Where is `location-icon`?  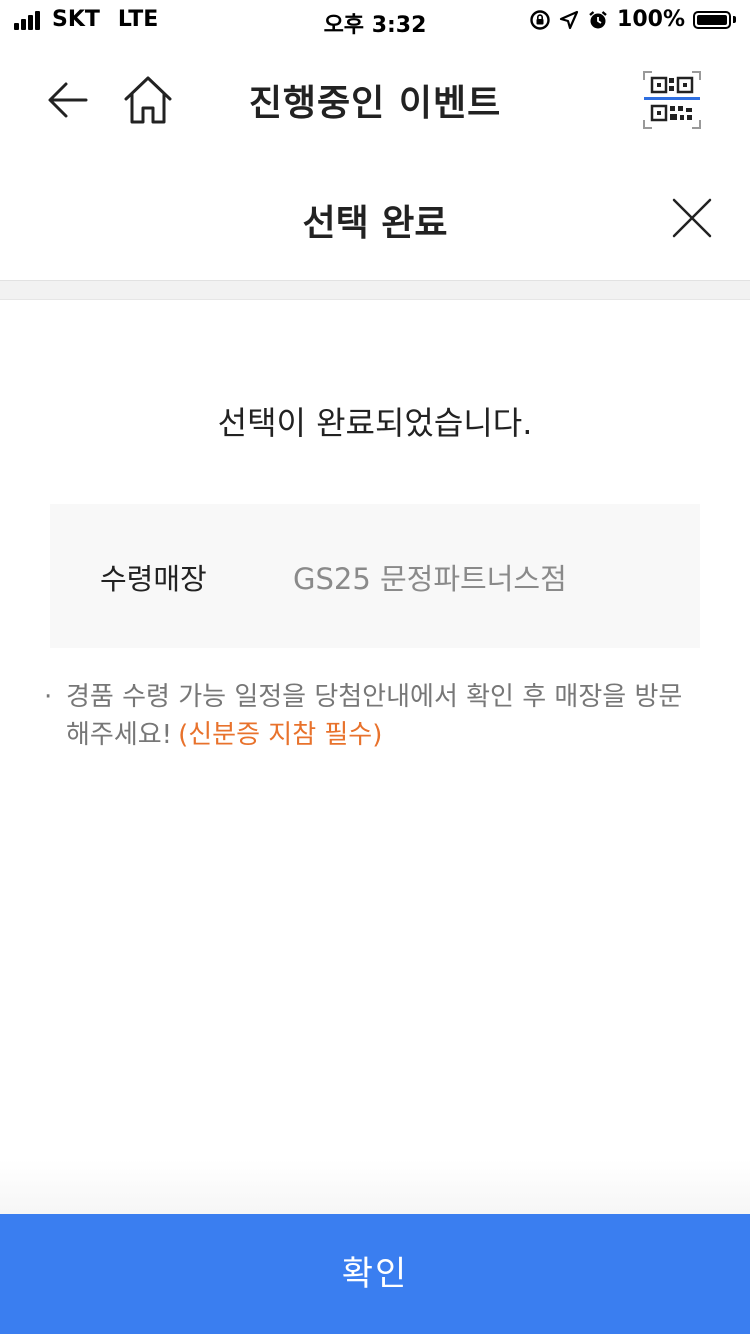
location-icon is located at coordinates (569, 20).